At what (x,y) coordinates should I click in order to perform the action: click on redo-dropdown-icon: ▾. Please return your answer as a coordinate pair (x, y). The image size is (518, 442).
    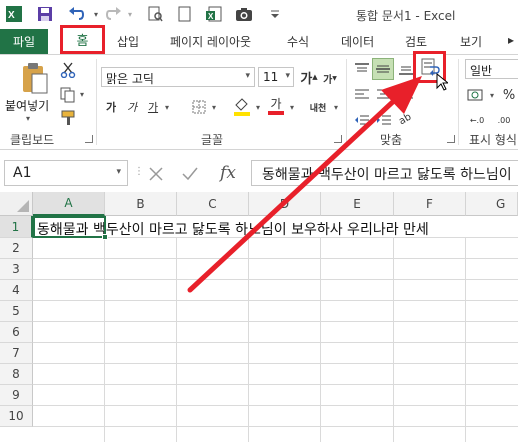
    Looking at the image, I should click on (130, 14).